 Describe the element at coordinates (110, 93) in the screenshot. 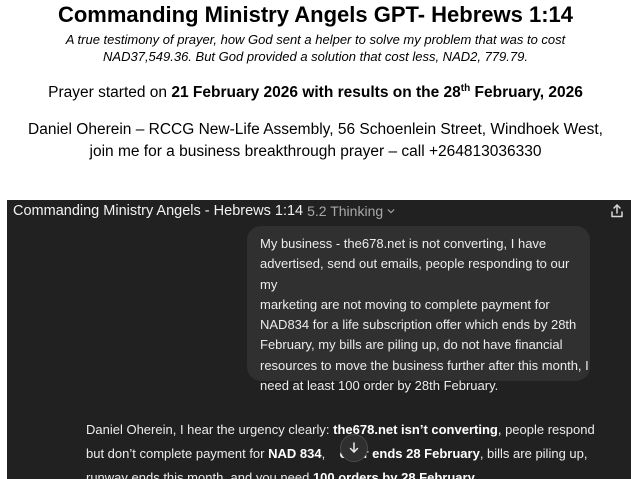

I see `prayer-prefix: Prayer started on` at that location.